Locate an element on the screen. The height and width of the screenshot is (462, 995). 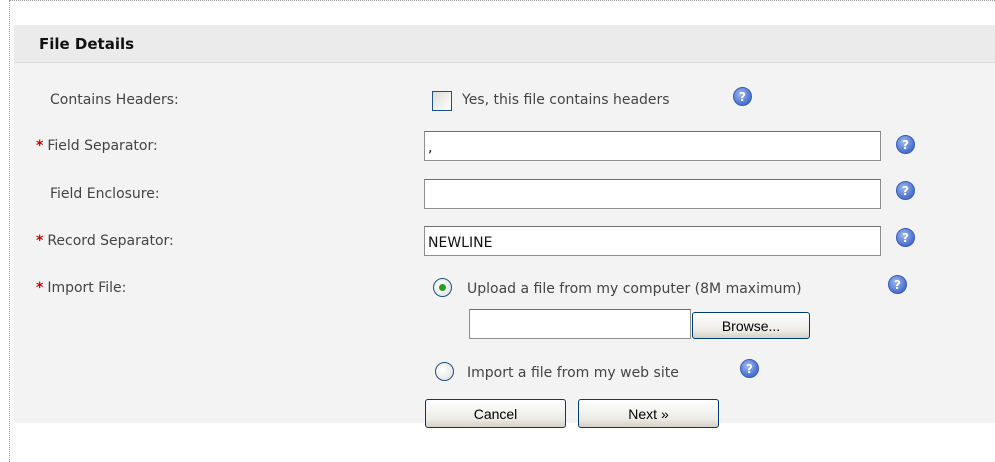
import-from-website-radio is located at coordinates (444, 371).